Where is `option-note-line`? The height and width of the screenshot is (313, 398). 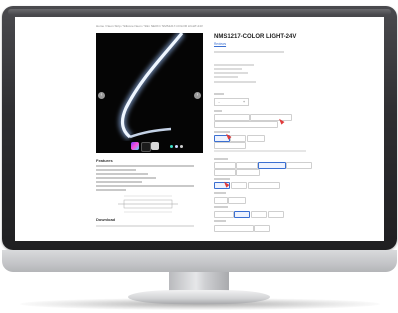 option-note-line is located at coordinates (260, 151).